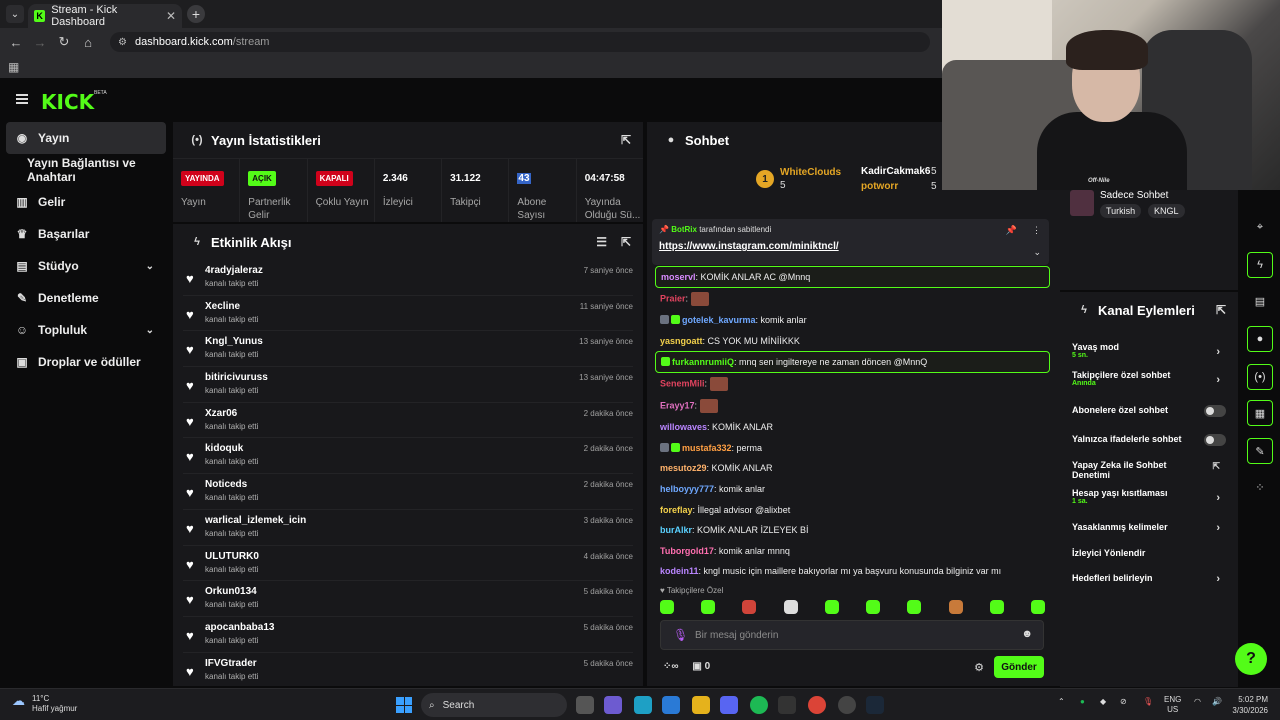  What do you see at coordinates (105, 16) in the screenshot?
I see `browser-tab: K Stream - Kick Dashboard ✕` at bounding box center [105, 16].